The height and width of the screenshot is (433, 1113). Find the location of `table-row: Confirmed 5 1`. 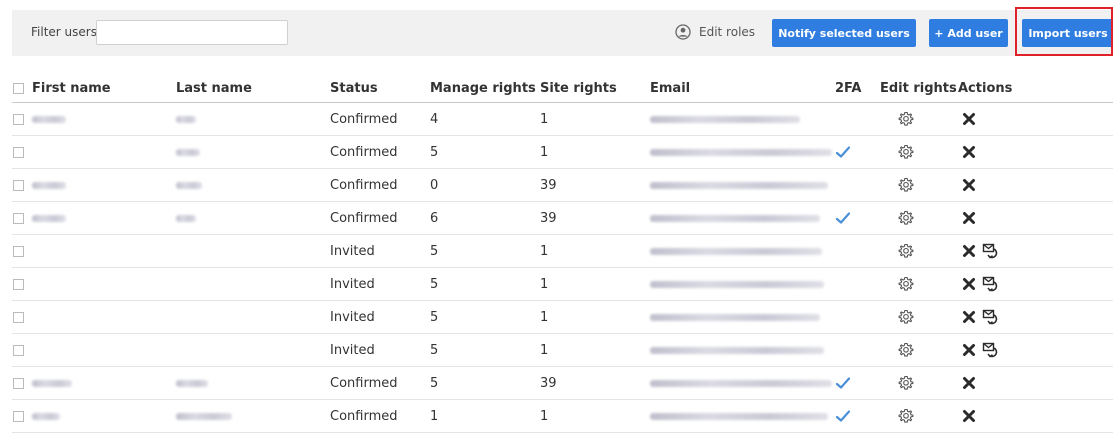

table-row: Confirmed 5 1 is located at coordinates (562, 152).